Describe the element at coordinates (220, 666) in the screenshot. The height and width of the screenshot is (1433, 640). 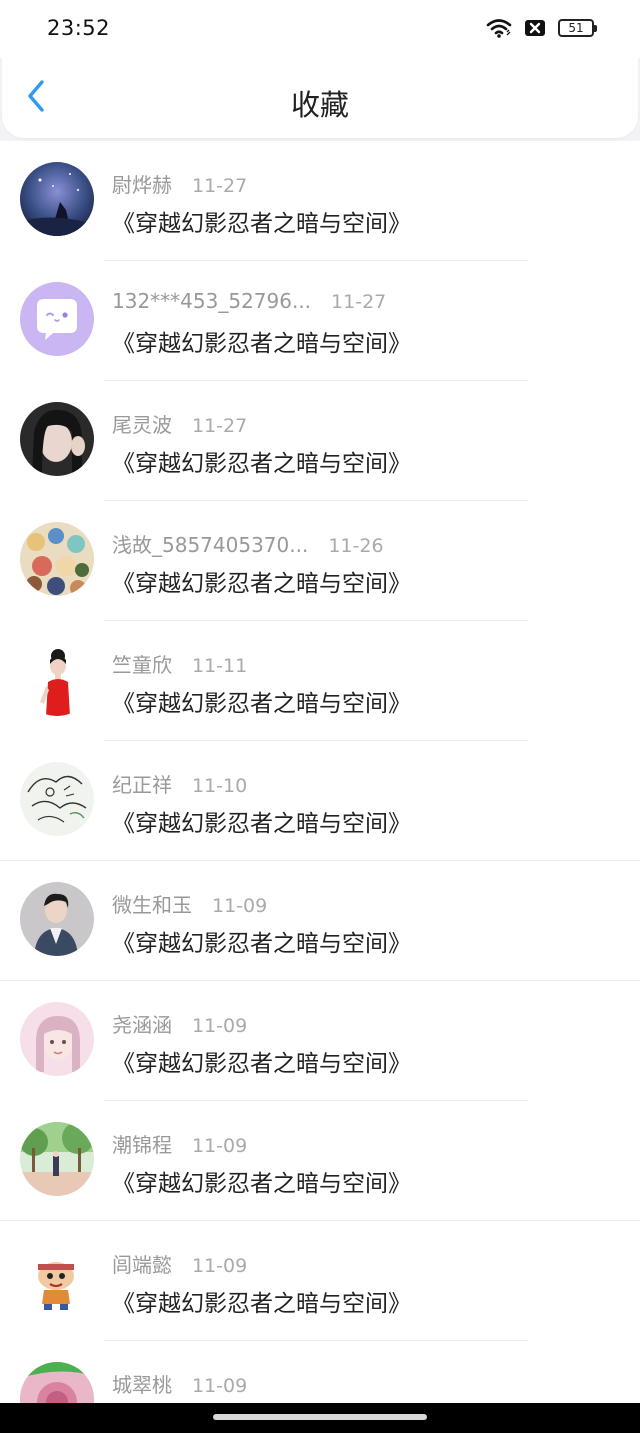
I see `row-date: 11-11` at that location.